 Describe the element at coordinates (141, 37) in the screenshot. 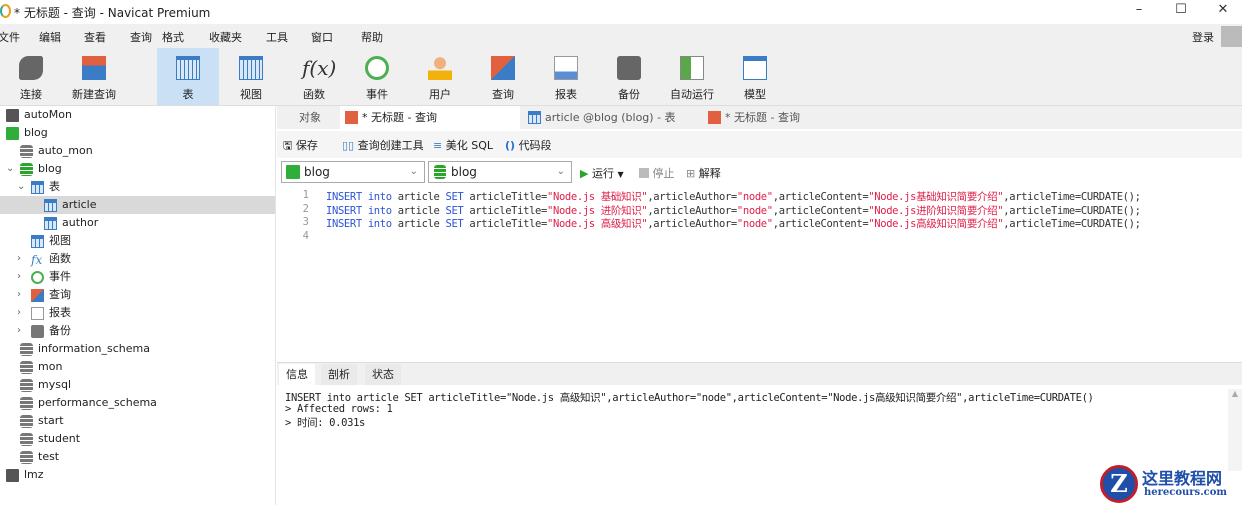

I see `menu-query: 查询` at that location.